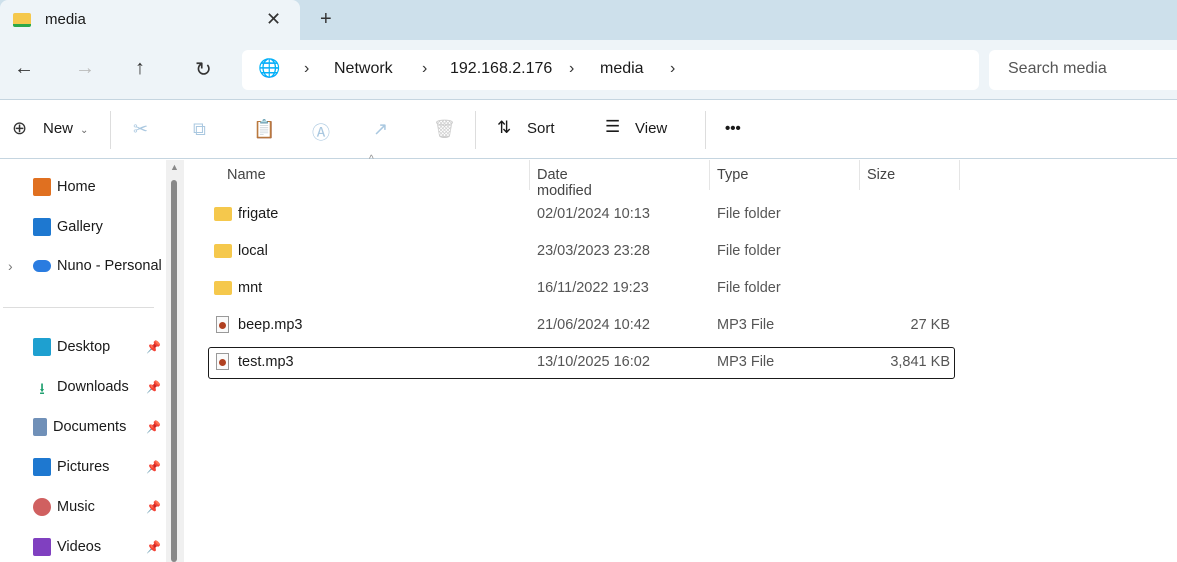  I want to click on sidebar-item-gallery: Gallery, so click(68, 227).